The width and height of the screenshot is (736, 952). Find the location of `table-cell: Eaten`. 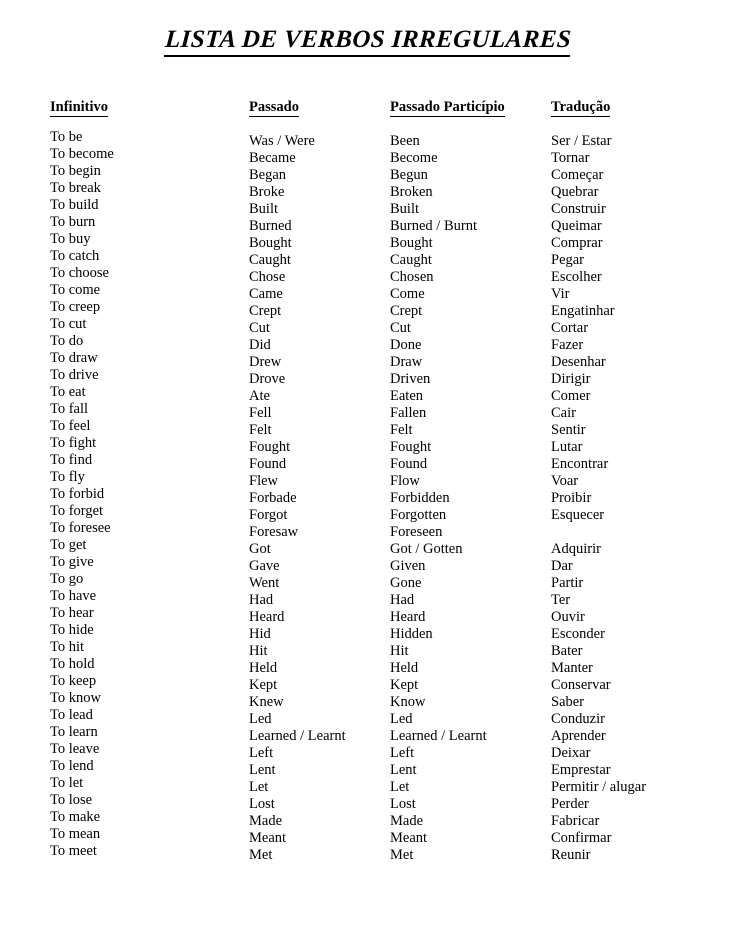

table-cell: Eaten is located at coordinates (407, 396).